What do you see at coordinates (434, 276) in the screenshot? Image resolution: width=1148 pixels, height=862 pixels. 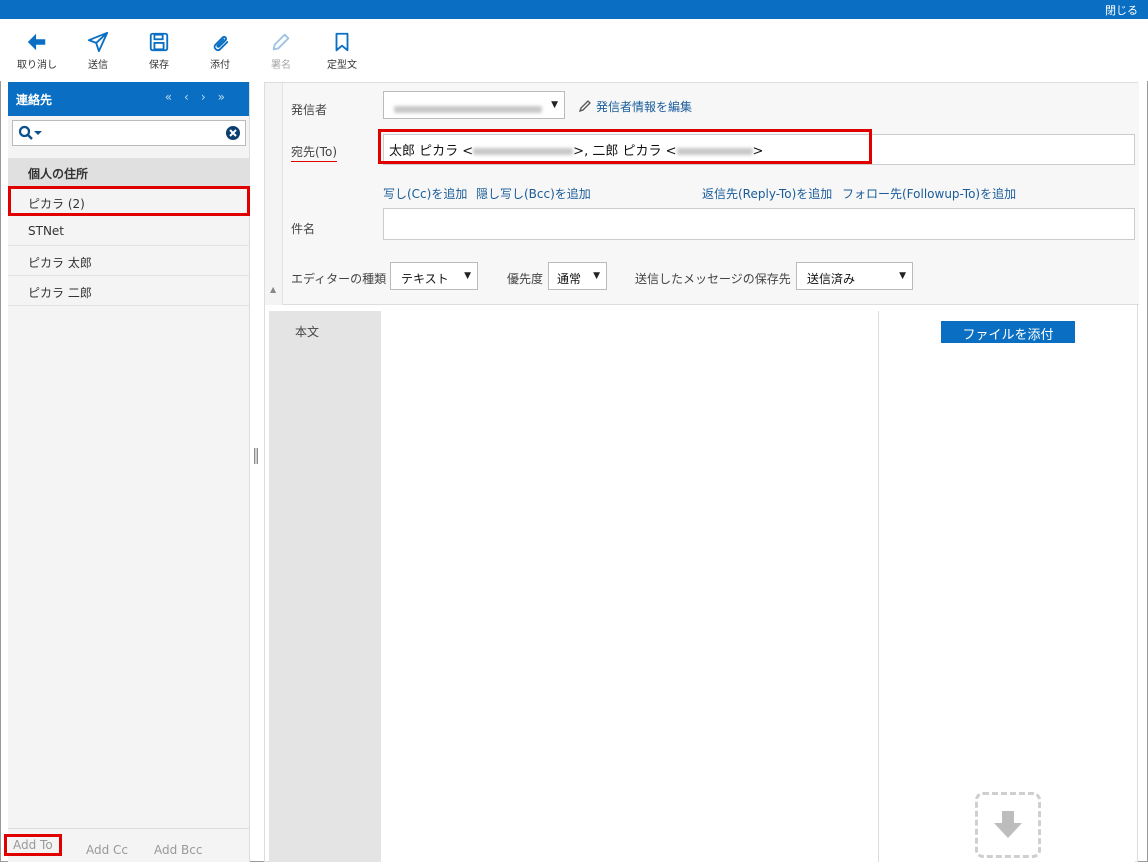 I see `editor-type-select: テキスト ▼` at bounding box center [434, 276].